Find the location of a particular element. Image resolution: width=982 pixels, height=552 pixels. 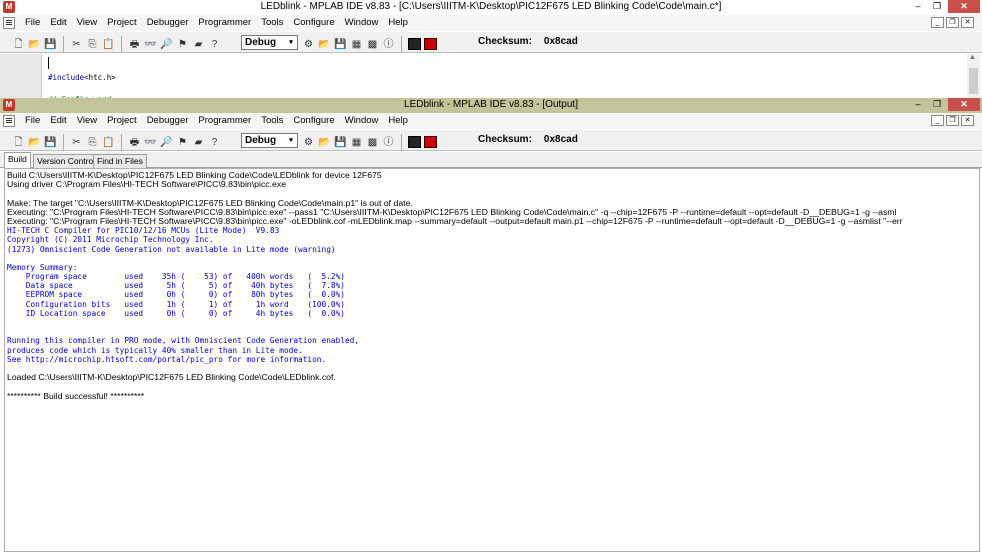

code-editor: #include<htc.h>// Config word is located at coordinates (491, 79).